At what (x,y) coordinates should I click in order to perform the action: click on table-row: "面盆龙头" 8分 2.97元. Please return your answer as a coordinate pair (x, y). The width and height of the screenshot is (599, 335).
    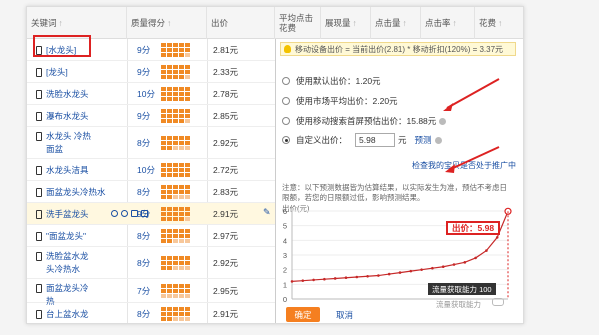
    Looking at the image, I should click on (151, 236).